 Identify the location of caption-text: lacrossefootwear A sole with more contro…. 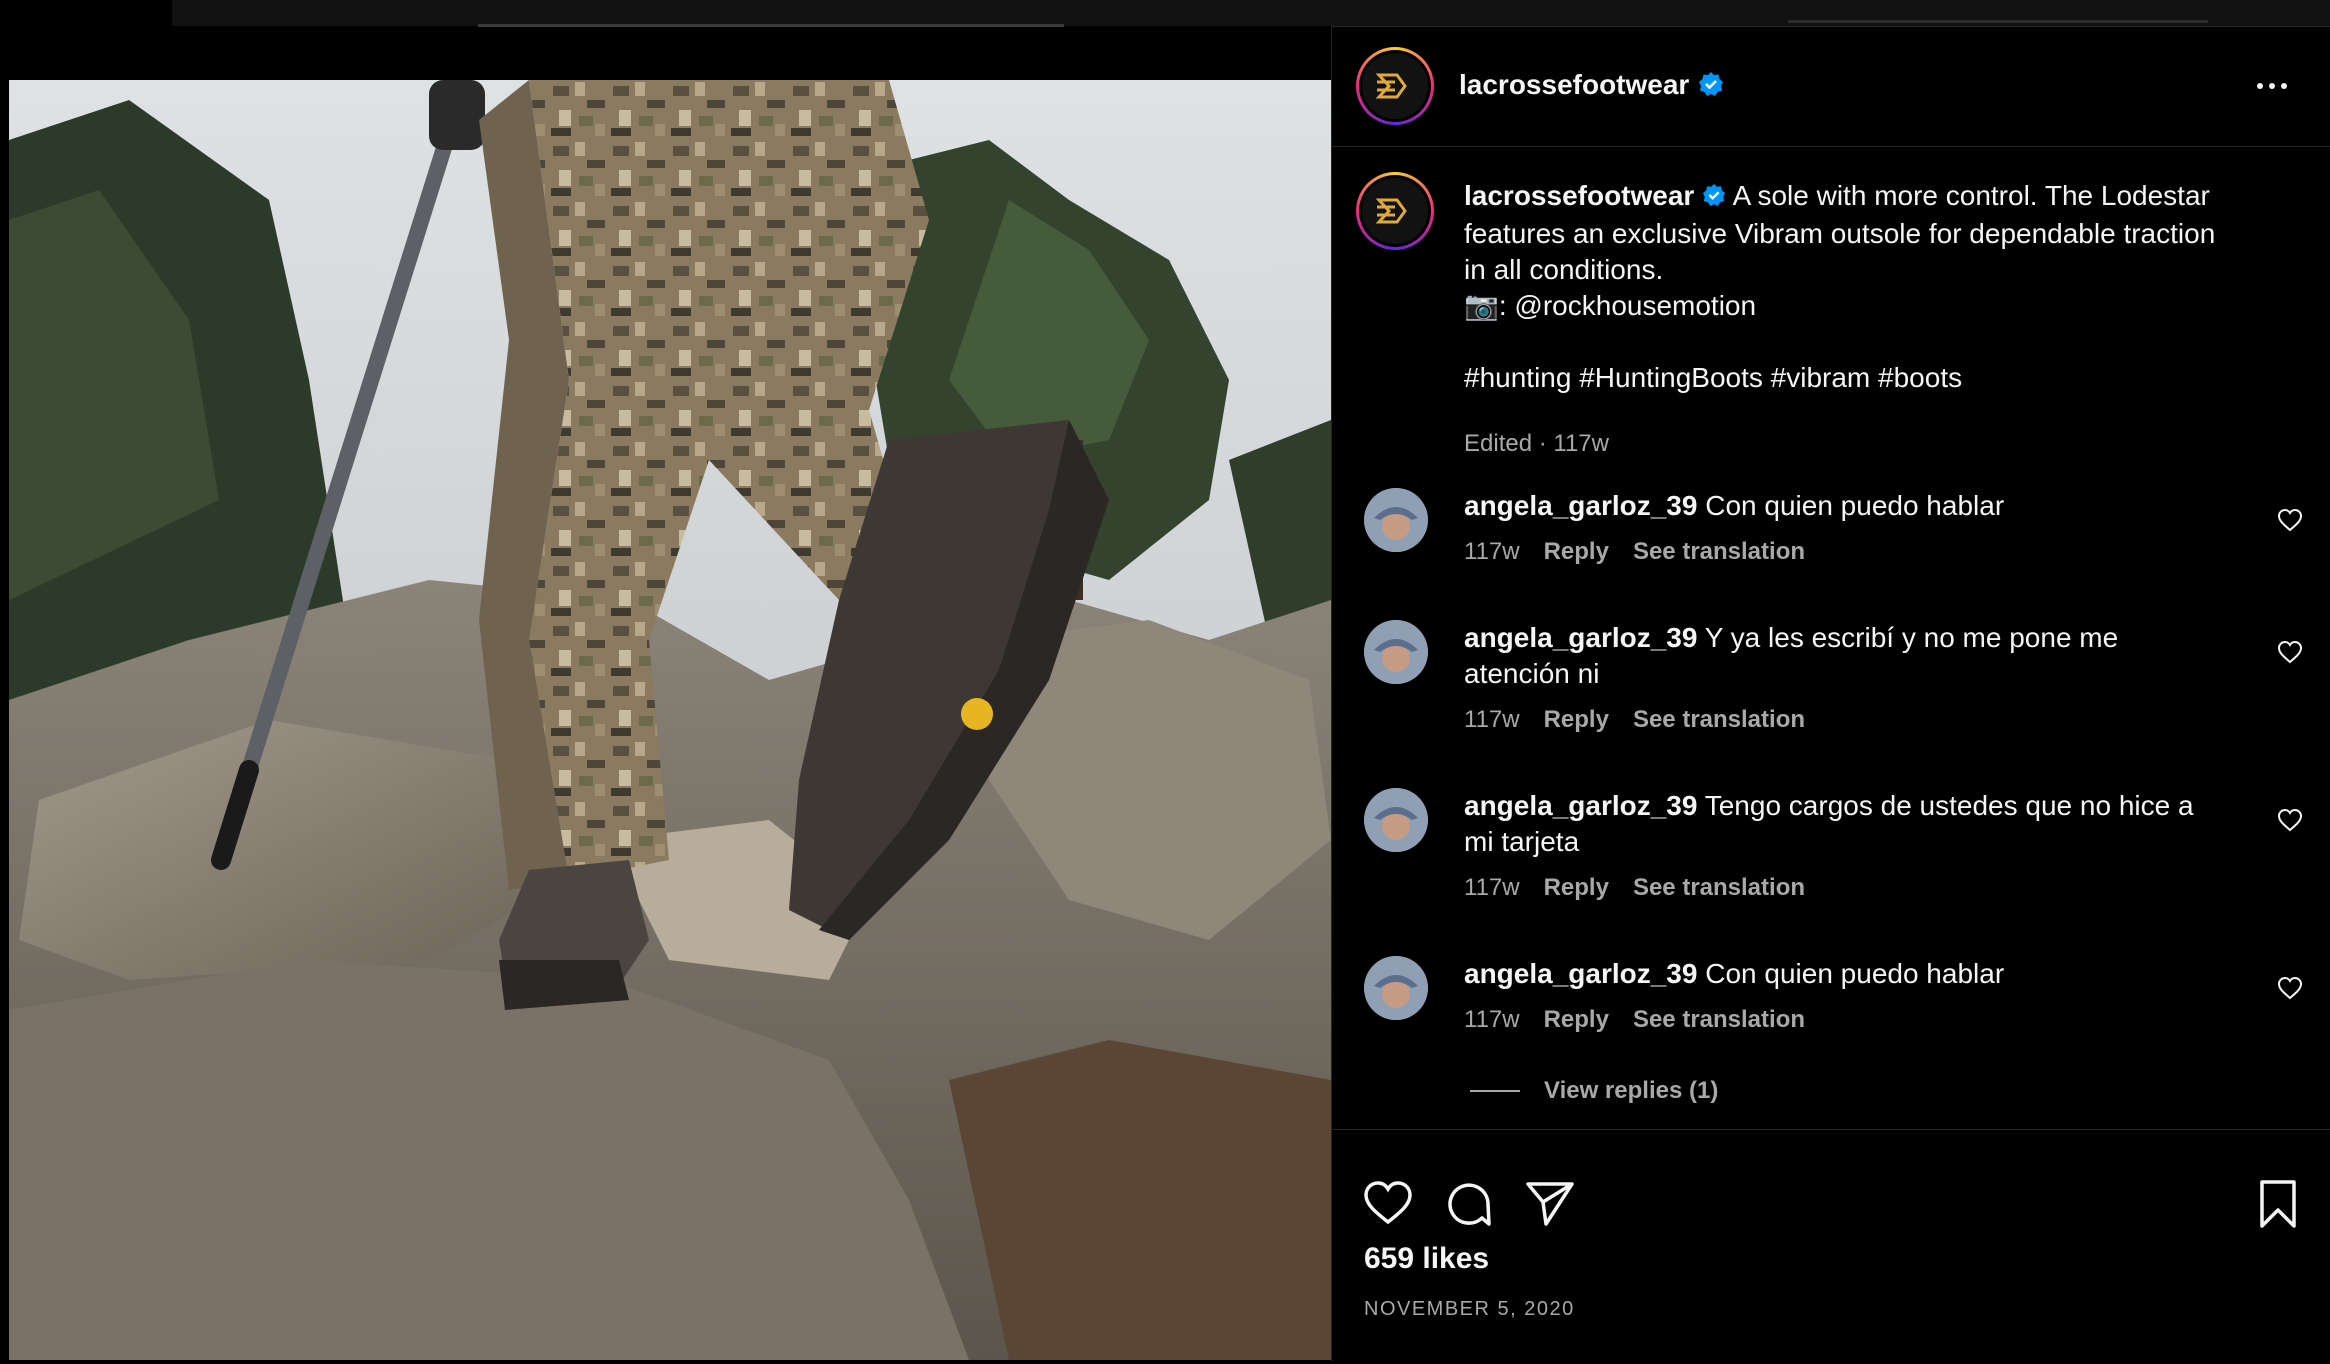
(1864, 287).